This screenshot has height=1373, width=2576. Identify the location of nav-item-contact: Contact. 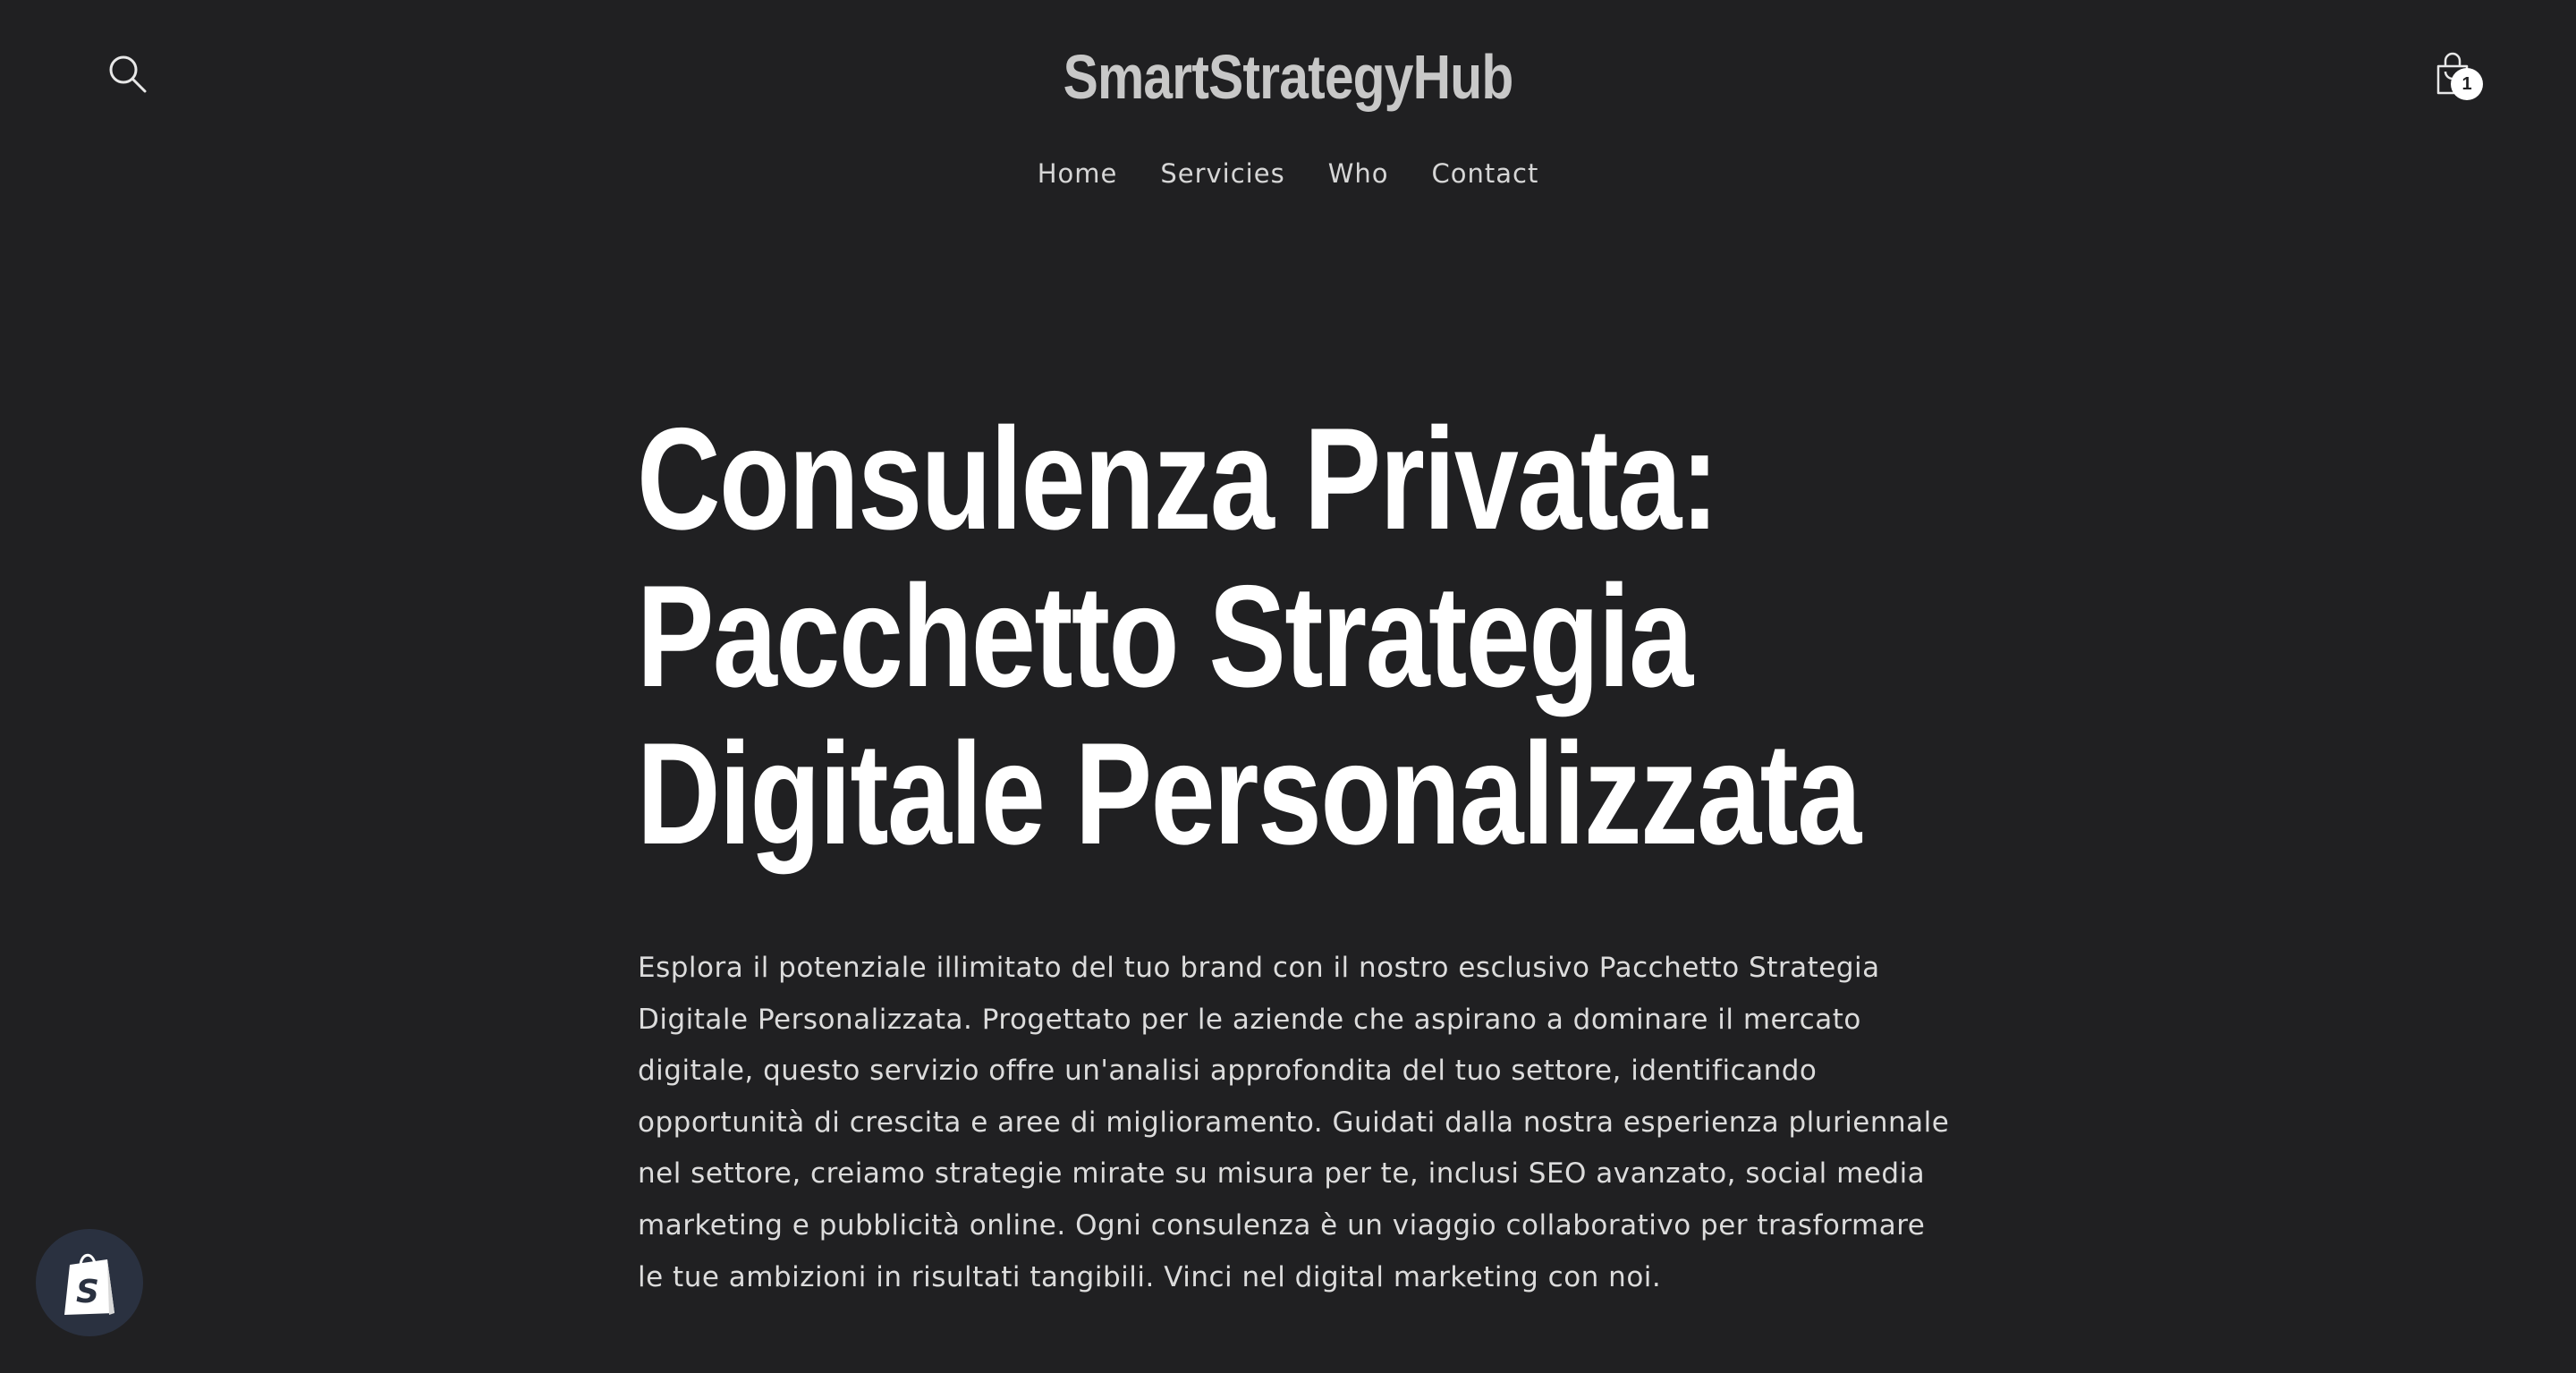
(1484, 173).